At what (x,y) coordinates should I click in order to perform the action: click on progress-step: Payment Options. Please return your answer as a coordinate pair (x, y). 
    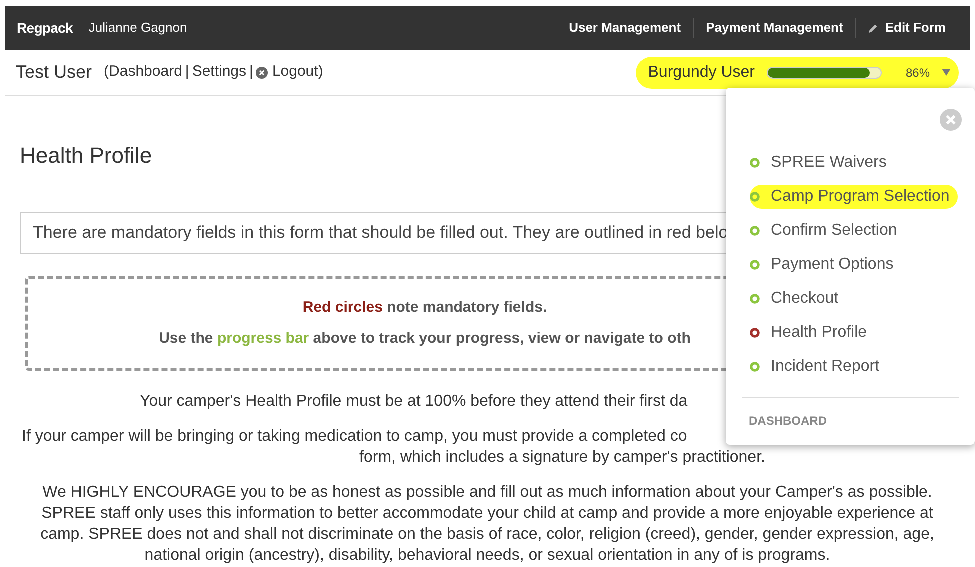
    Looking at the image, I should click on (826, 265).